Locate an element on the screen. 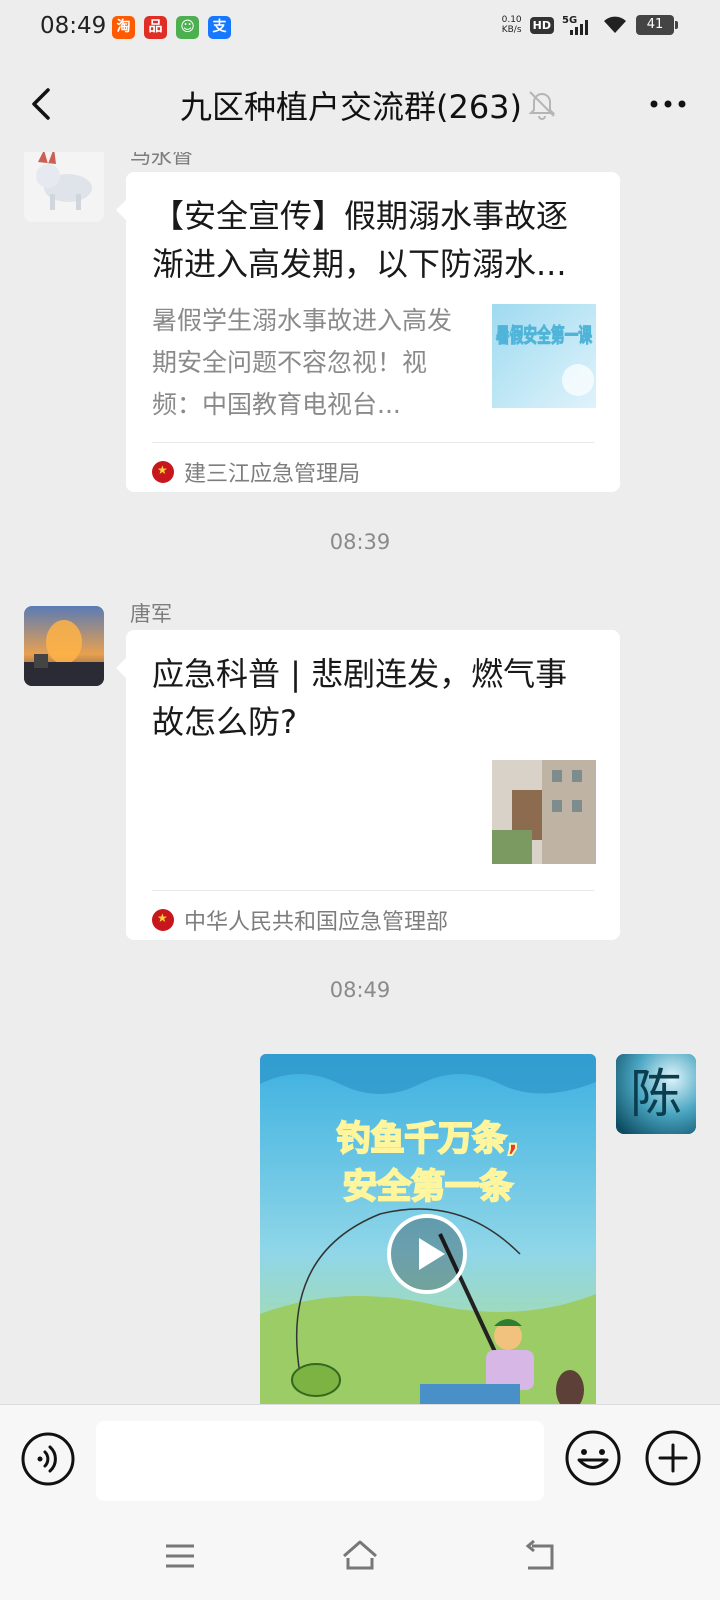 This screenshot has width=720, height=1600. play-button is located at coordinates (427, 1254).